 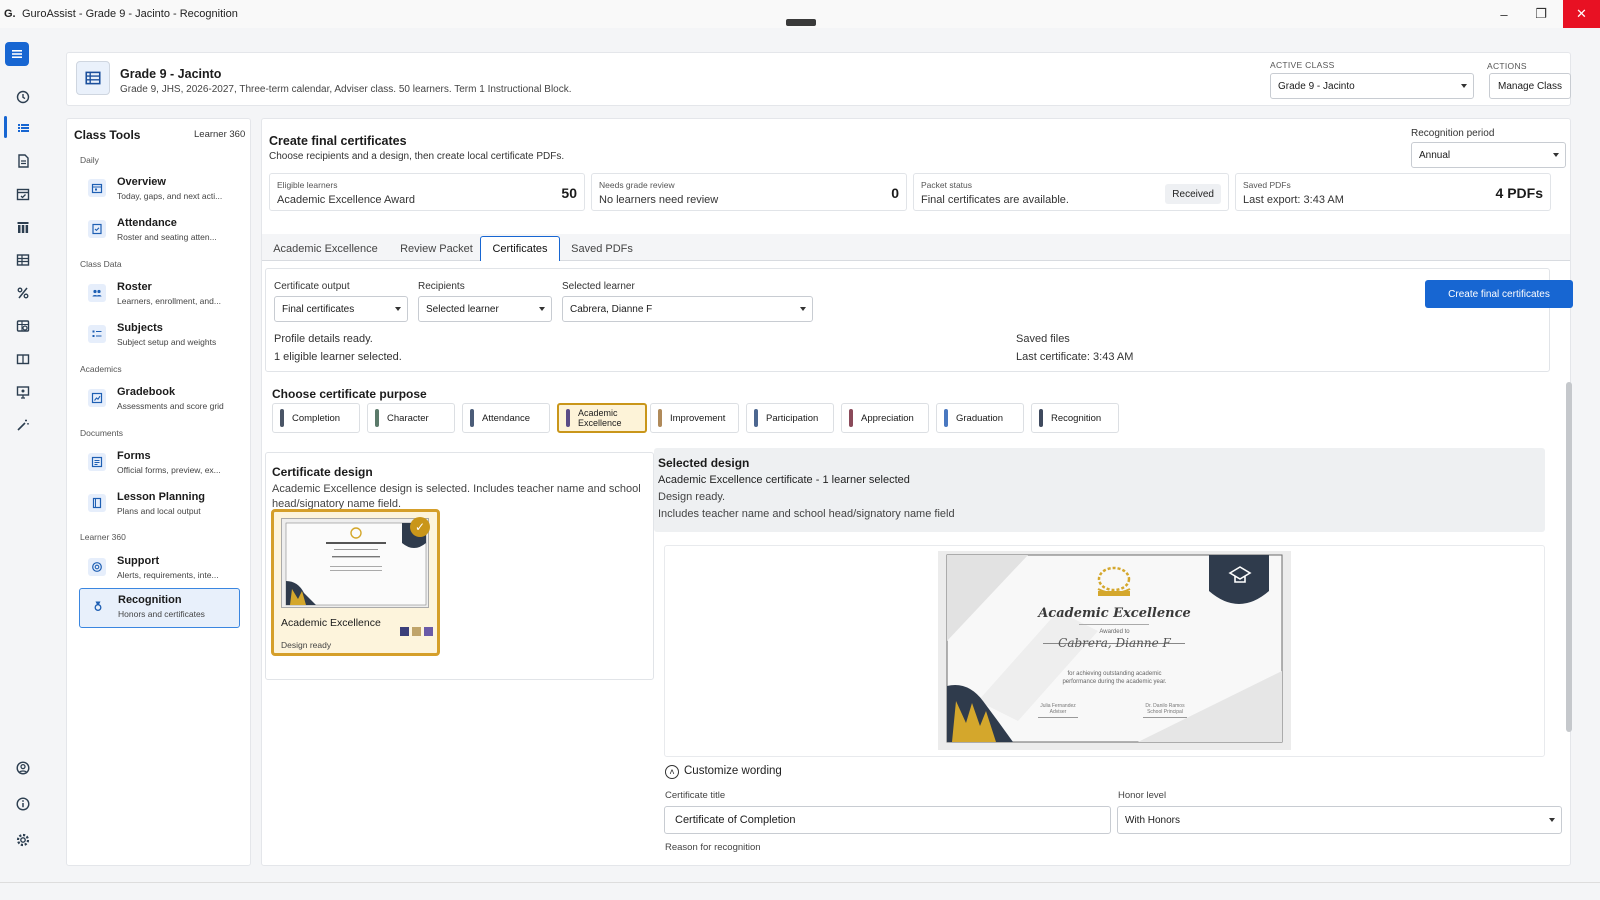 What do you see at coordinates (1541, 14) in the screenshot?
I see `maximize-button: ❐` at bounding box center [1541, 14].